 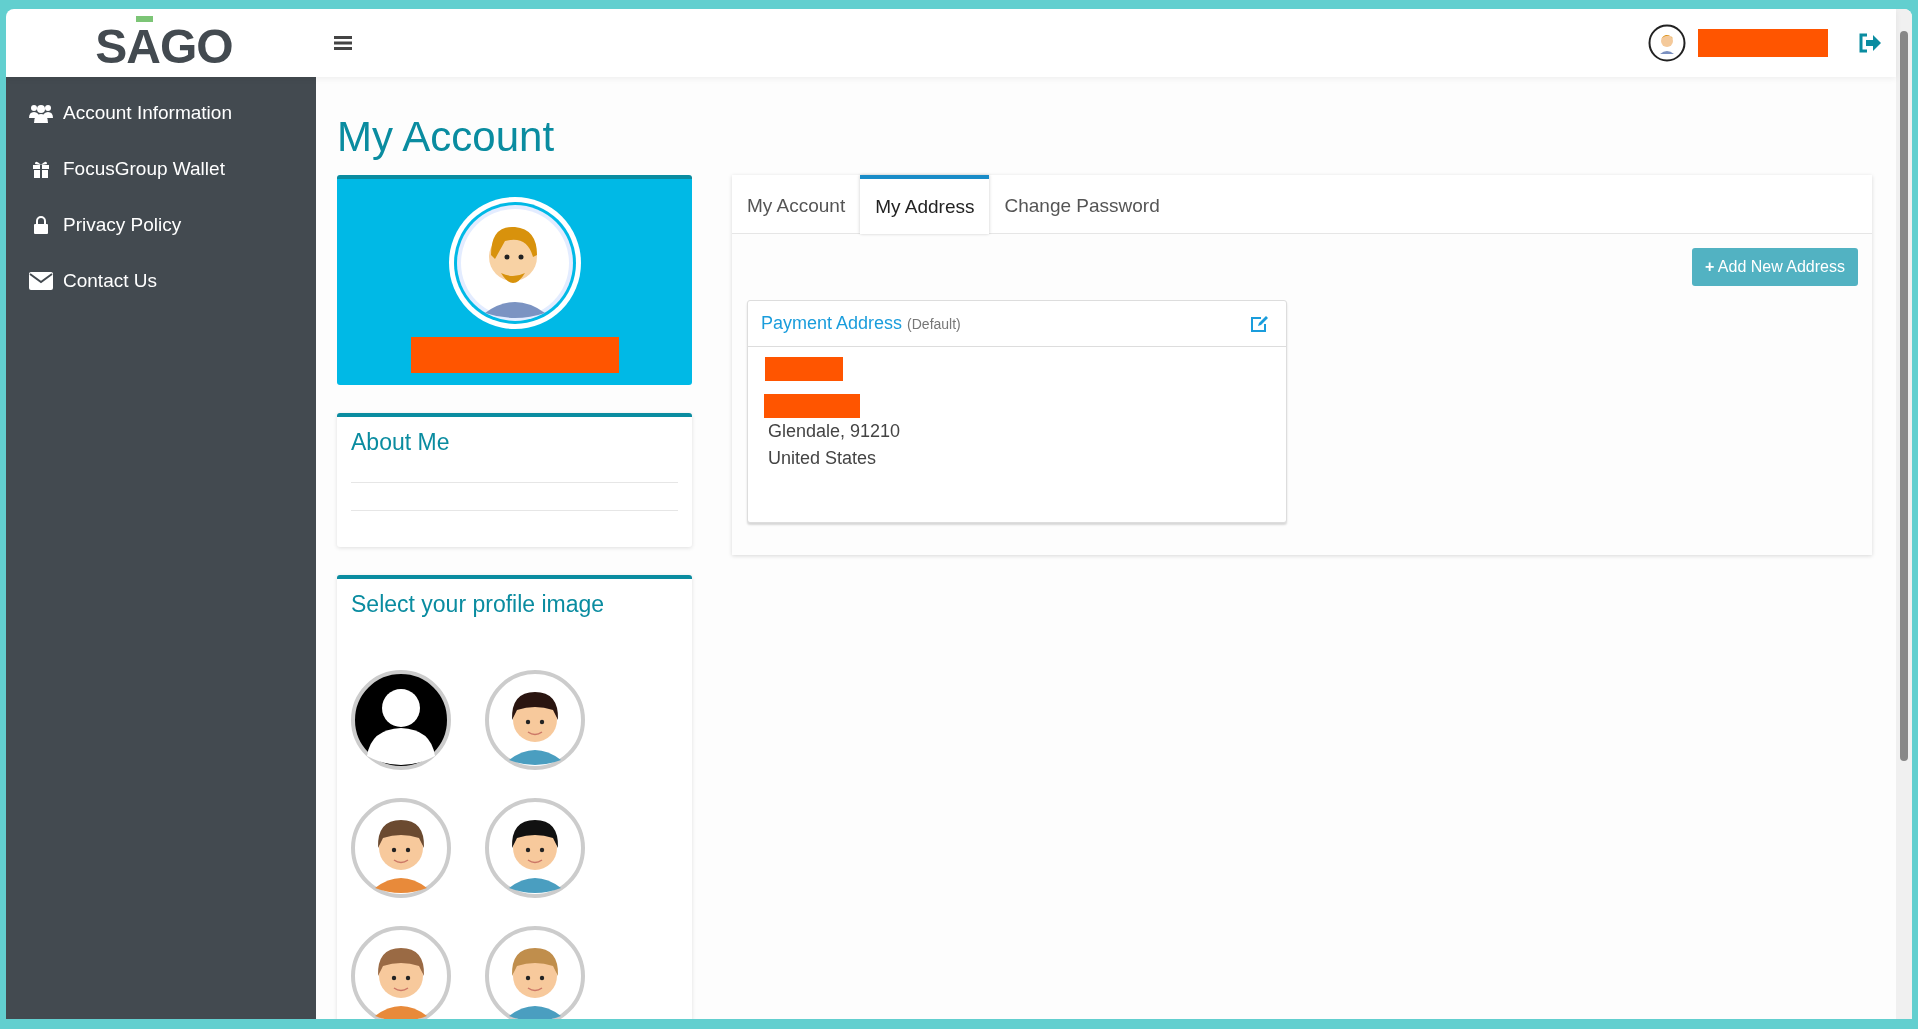 I want to click on logo: SAGO, so click(x=164, y=43).